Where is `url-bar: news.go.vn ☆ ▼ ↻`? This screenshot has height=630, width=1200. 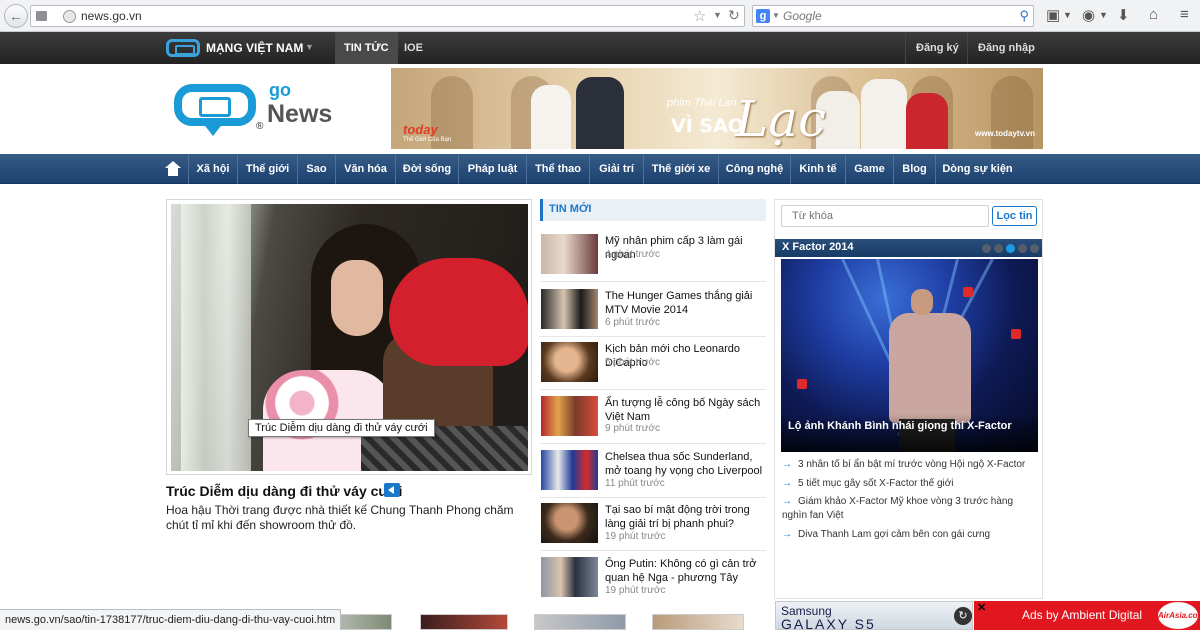
url-bar: news.go.vn ☆ ▼ ↻ is located at coordinates (387, 16).